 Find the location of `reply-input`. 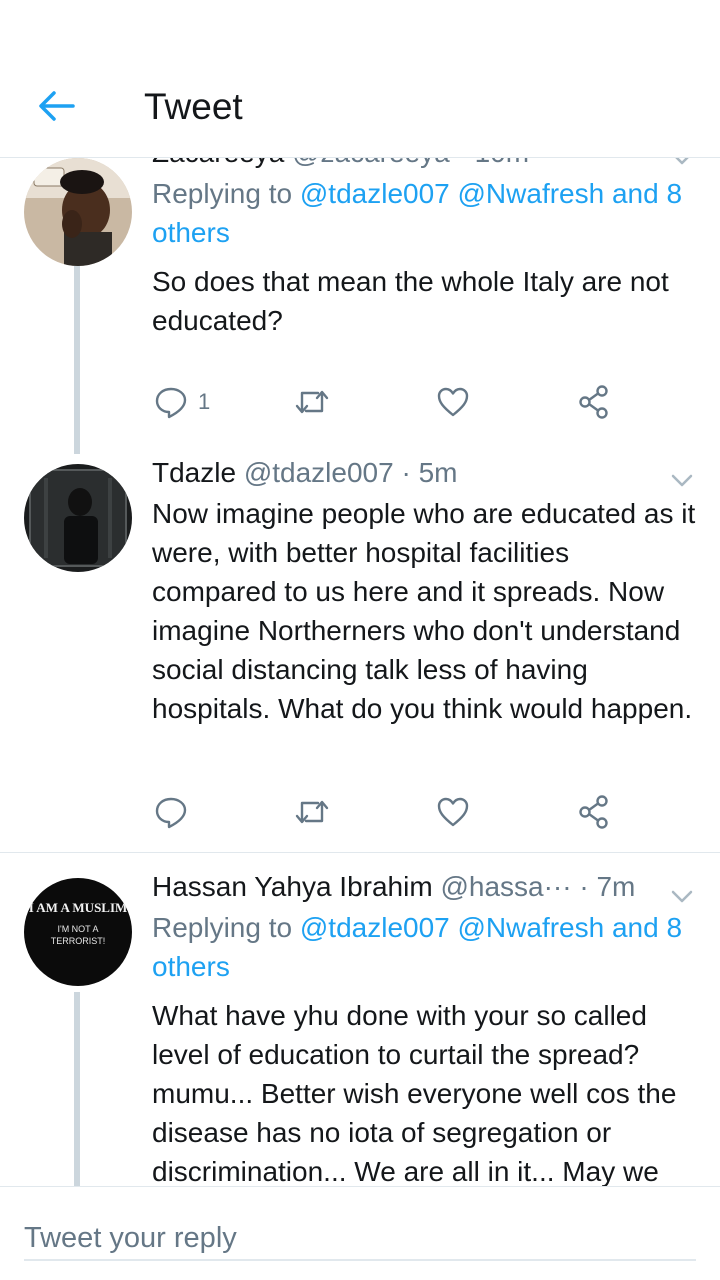

reply-input is located at coordinates (360, 1239).